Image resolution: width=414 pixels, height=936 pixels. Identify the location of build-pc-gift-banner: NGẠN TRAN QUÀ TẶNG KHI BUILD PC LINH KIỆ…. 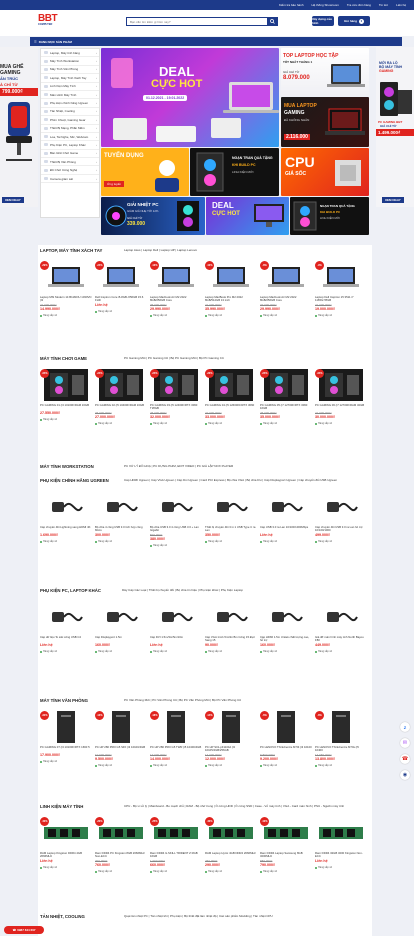
(234, 172).